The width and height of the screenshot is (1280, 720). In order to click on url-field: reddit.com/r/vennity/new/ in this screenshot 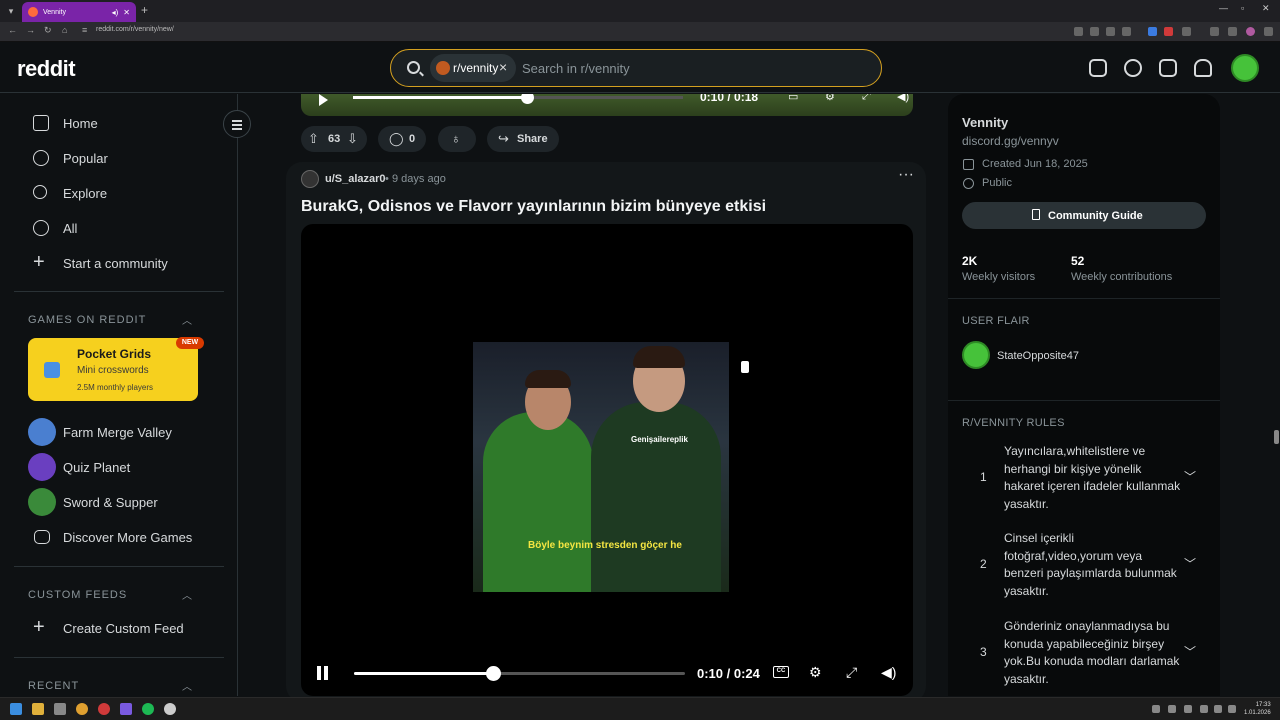, I will do `click(135, 29)`.